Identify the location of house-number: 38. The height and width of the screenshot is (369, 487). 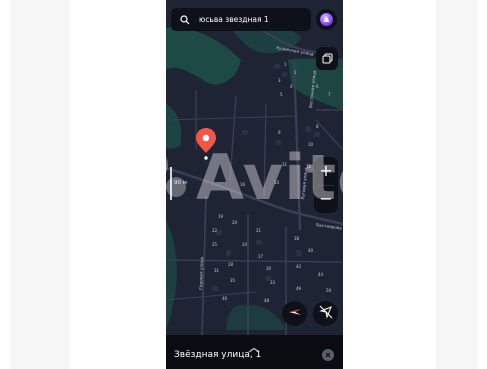
(297, 238).